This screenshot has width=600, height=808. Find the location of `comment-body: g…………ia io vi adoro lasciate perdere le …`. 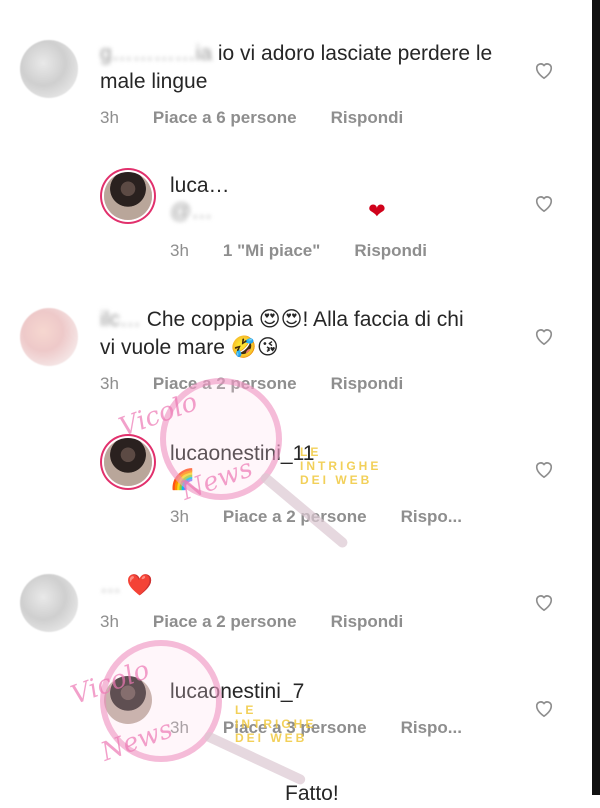

comment-body: g…………ia io vi adoro lasciate perdere le … is located at coordinates (310, 68).